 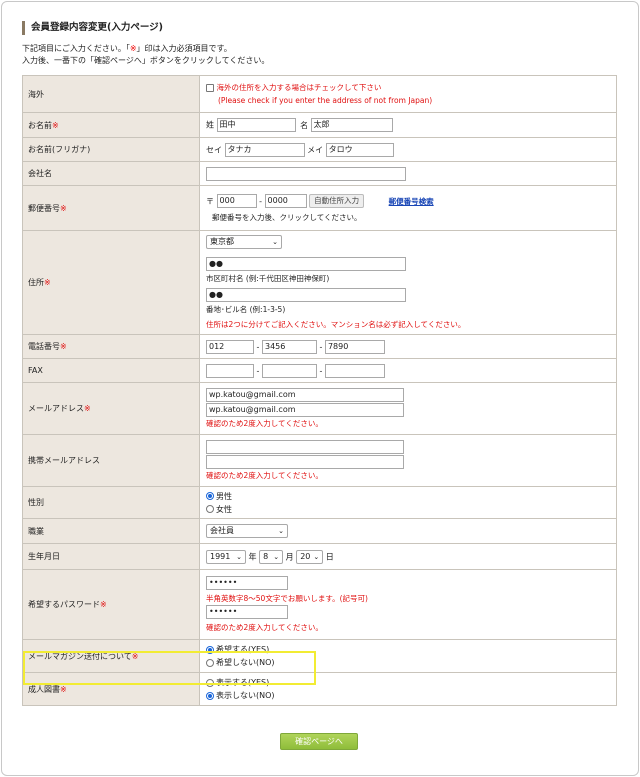 What do you see at coordinates (351, 125) in the screenshot?
I see `mei-input: 太郎` at bounding box center [351, 125].